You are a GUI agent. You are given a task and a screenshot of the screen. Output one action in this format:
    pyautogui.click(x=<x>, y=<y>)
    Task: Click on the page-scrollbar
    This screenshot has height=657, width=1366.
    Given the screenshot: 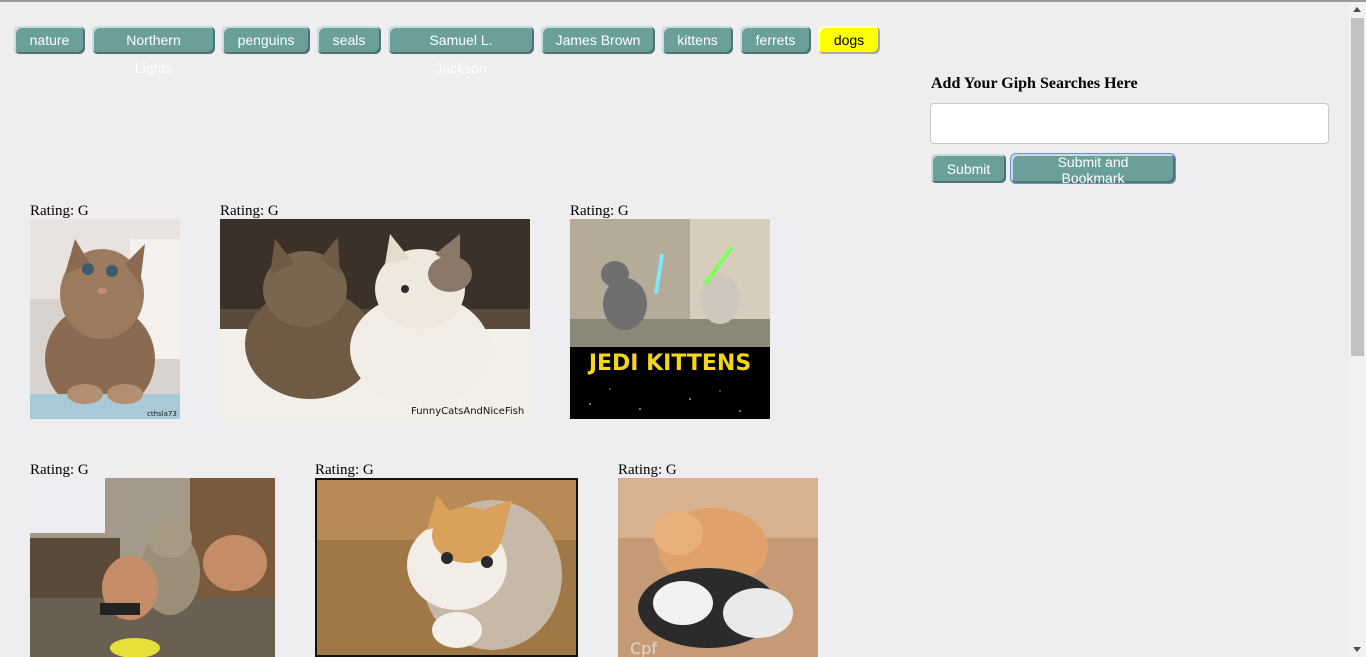 What is the action you would take?
    pyautogui.click(x=1357, y=329)
    